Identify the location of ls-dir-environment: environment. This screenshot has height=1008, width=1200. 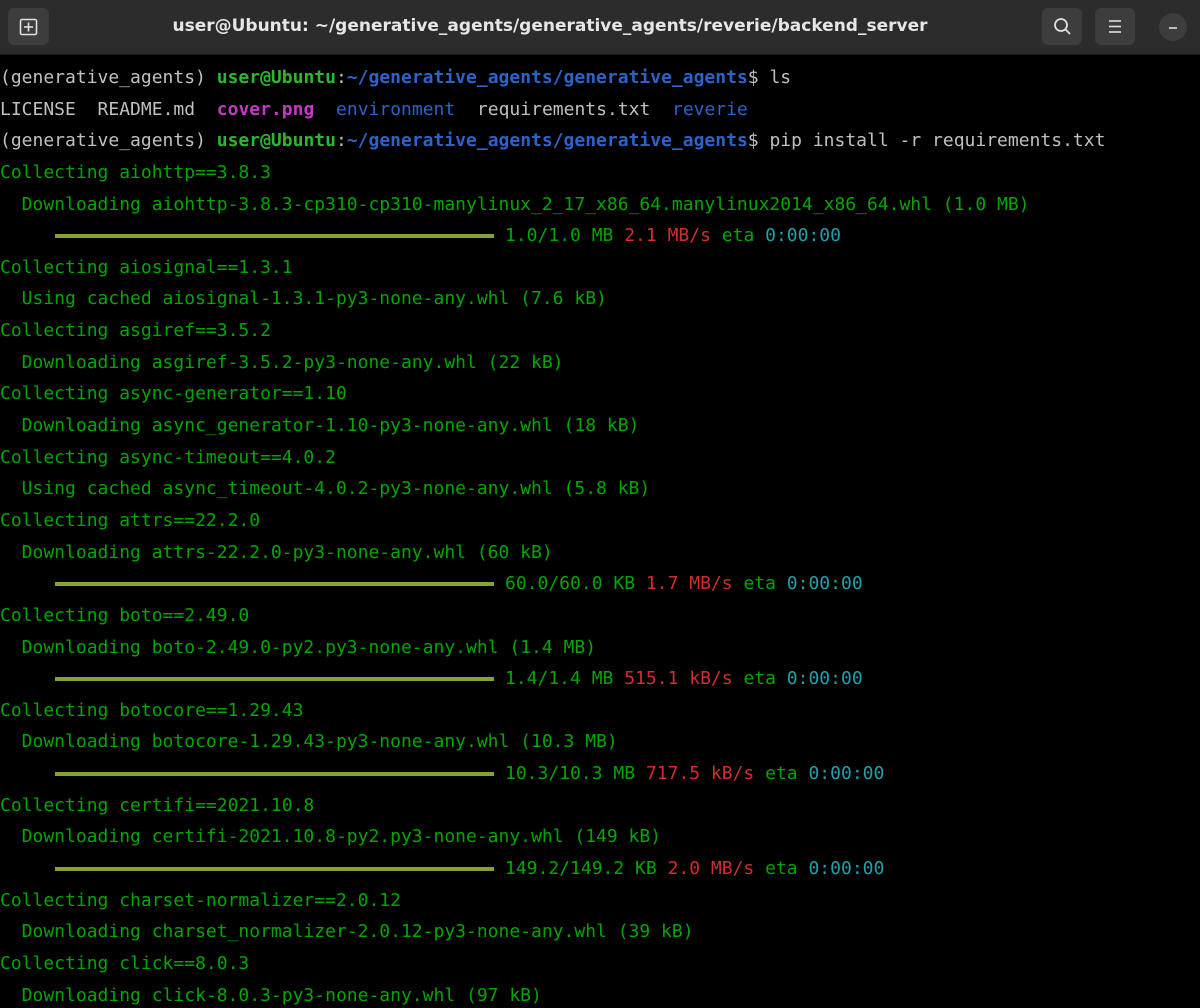
(396, 109).